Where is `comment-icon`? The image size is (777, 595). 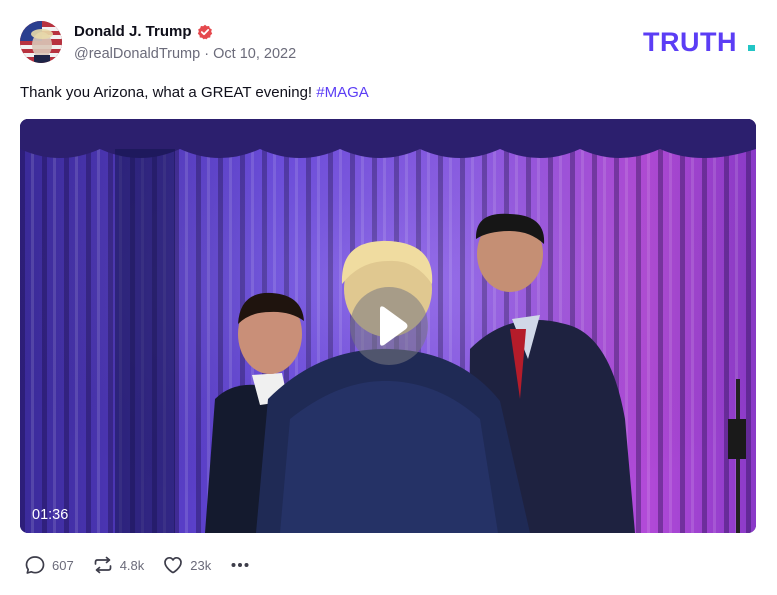 comment-icon is located at coordinates (35, 565).